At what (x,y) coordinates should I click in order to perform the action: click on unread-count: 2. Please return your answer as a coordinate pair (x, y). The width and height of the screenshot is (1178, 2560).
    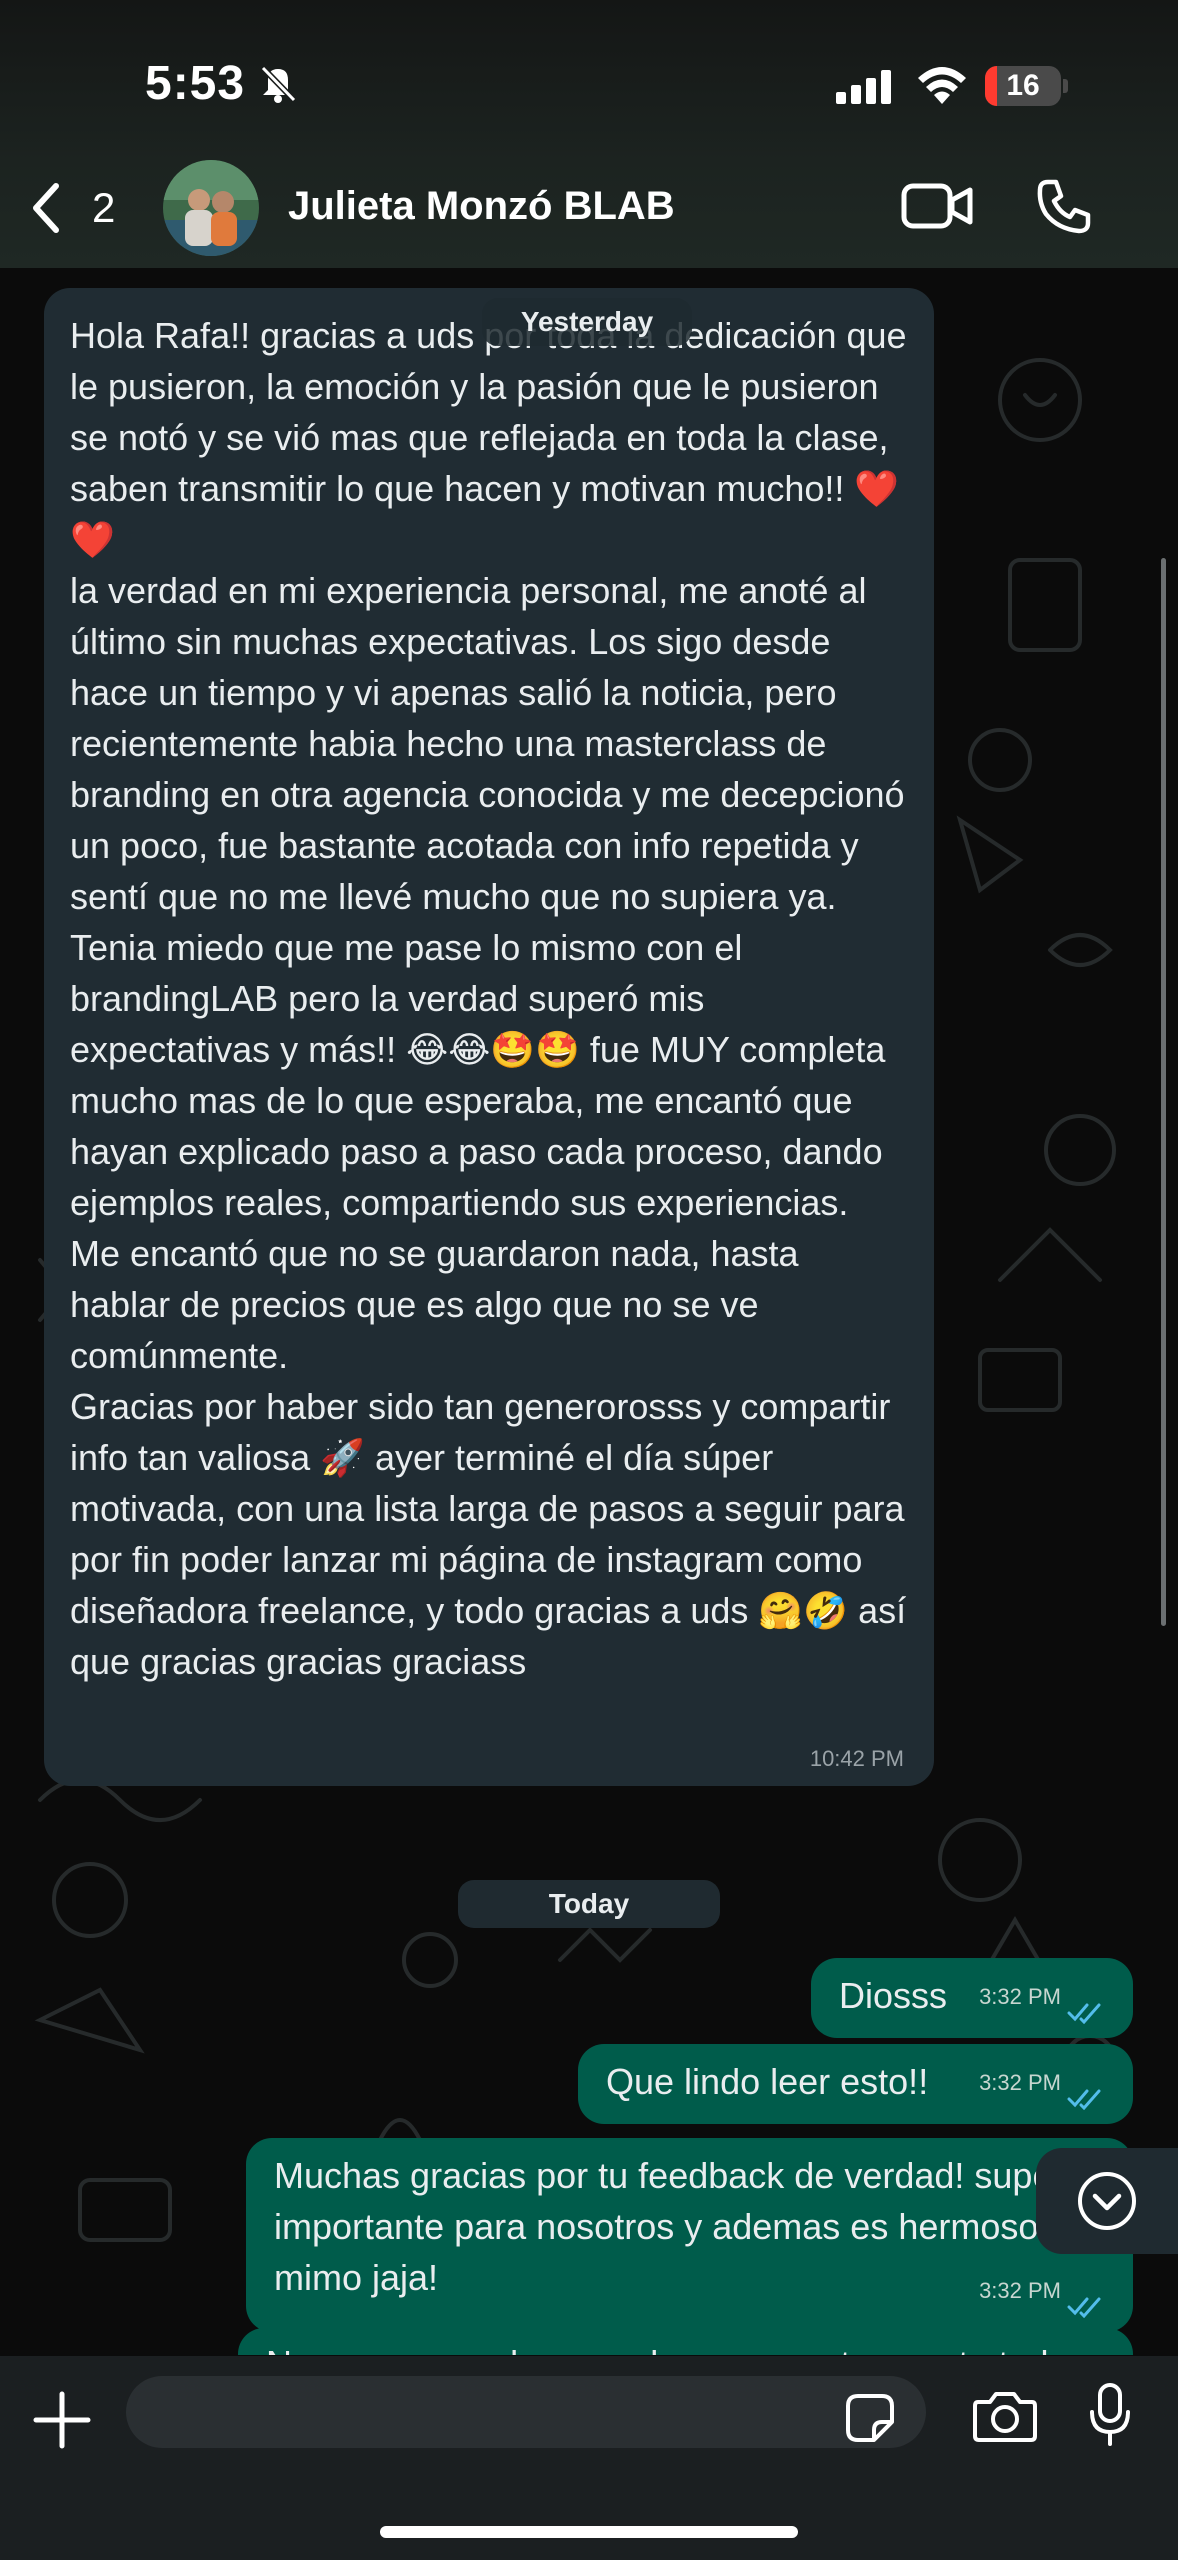
    Looking at the image, I should click on (104, 207).